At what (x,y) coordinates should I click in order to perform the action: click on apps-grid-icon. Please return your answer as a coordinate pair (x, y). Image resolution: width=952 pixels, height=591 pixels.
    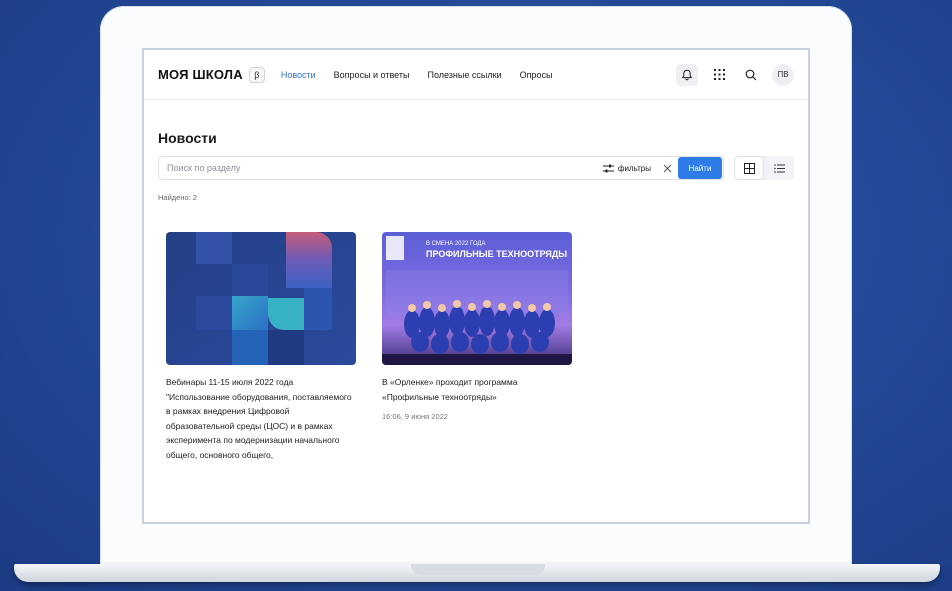
    Looking at the image, I should click on (719, 74).